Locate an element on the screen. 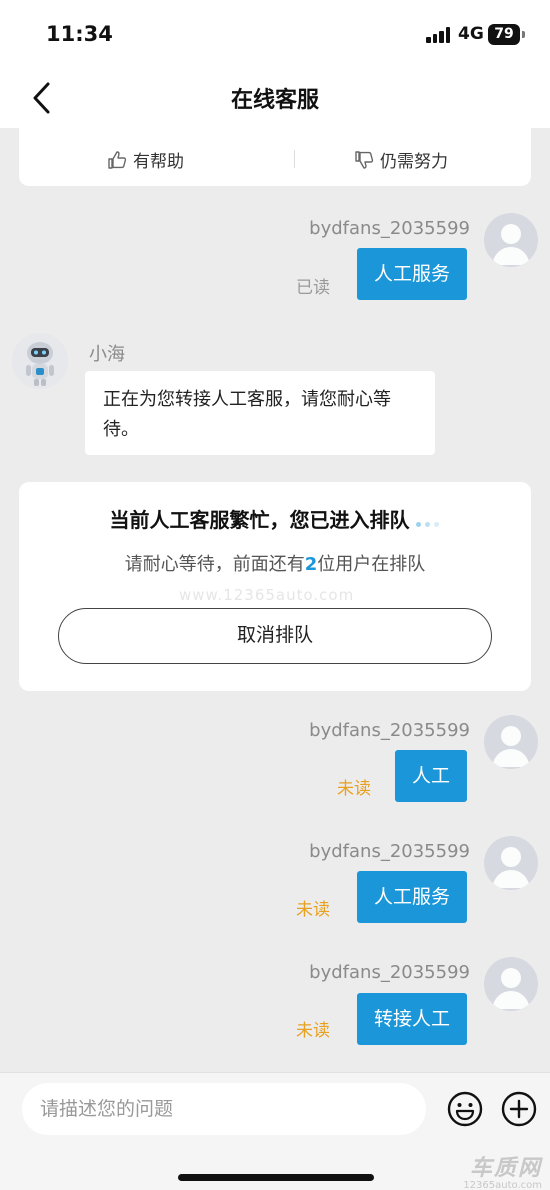 This screenshot has width=550, height=1190. plus-icon is located at coordinates (519, 1109).